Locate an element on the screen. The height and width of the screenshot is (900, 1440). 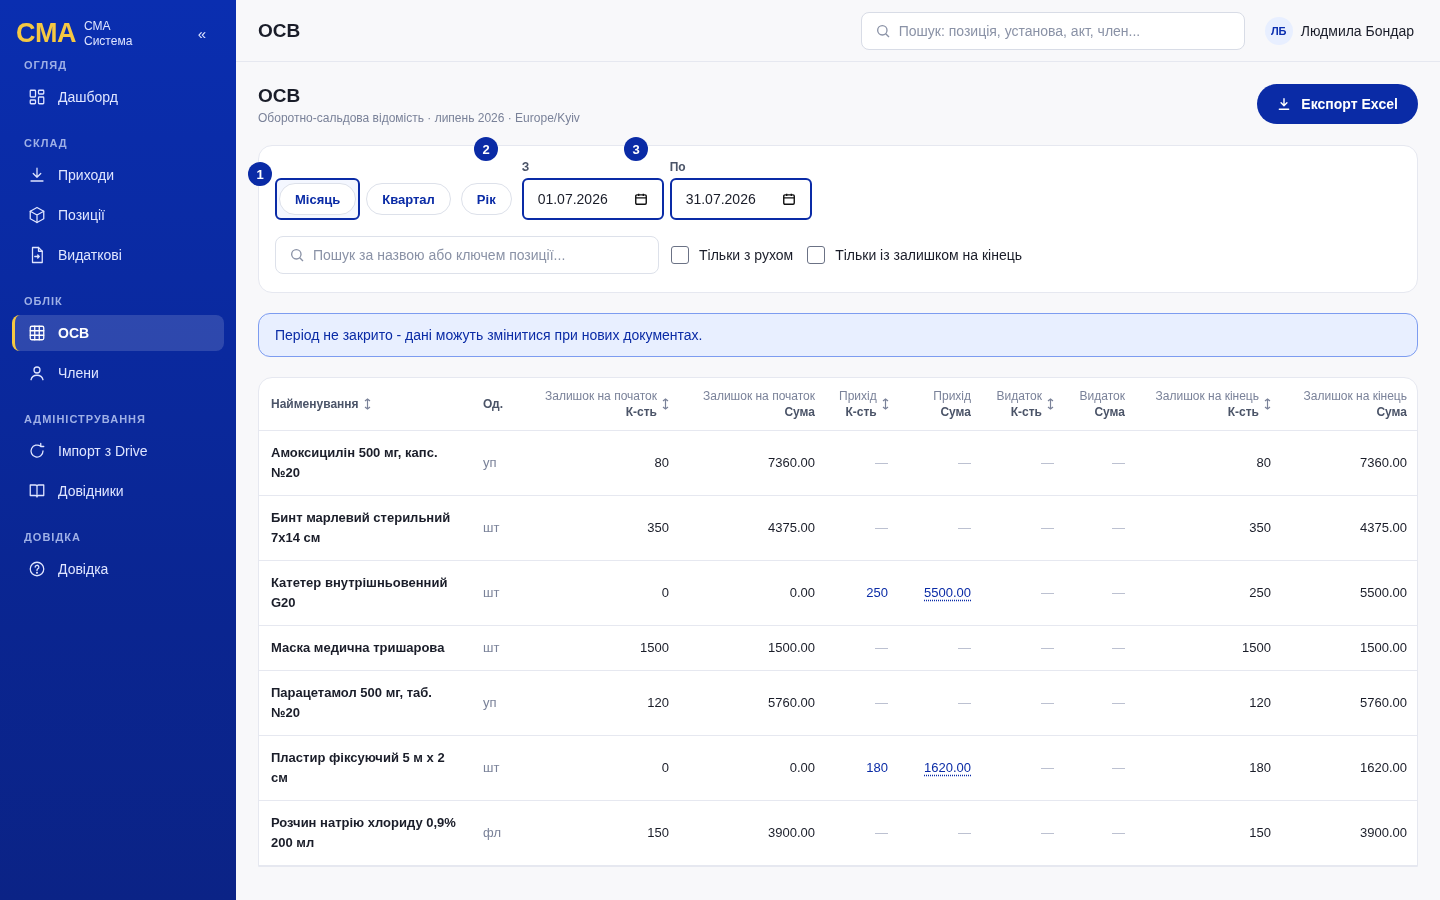
sidebar-item: Видаткові is located at coordinates (118, 255).